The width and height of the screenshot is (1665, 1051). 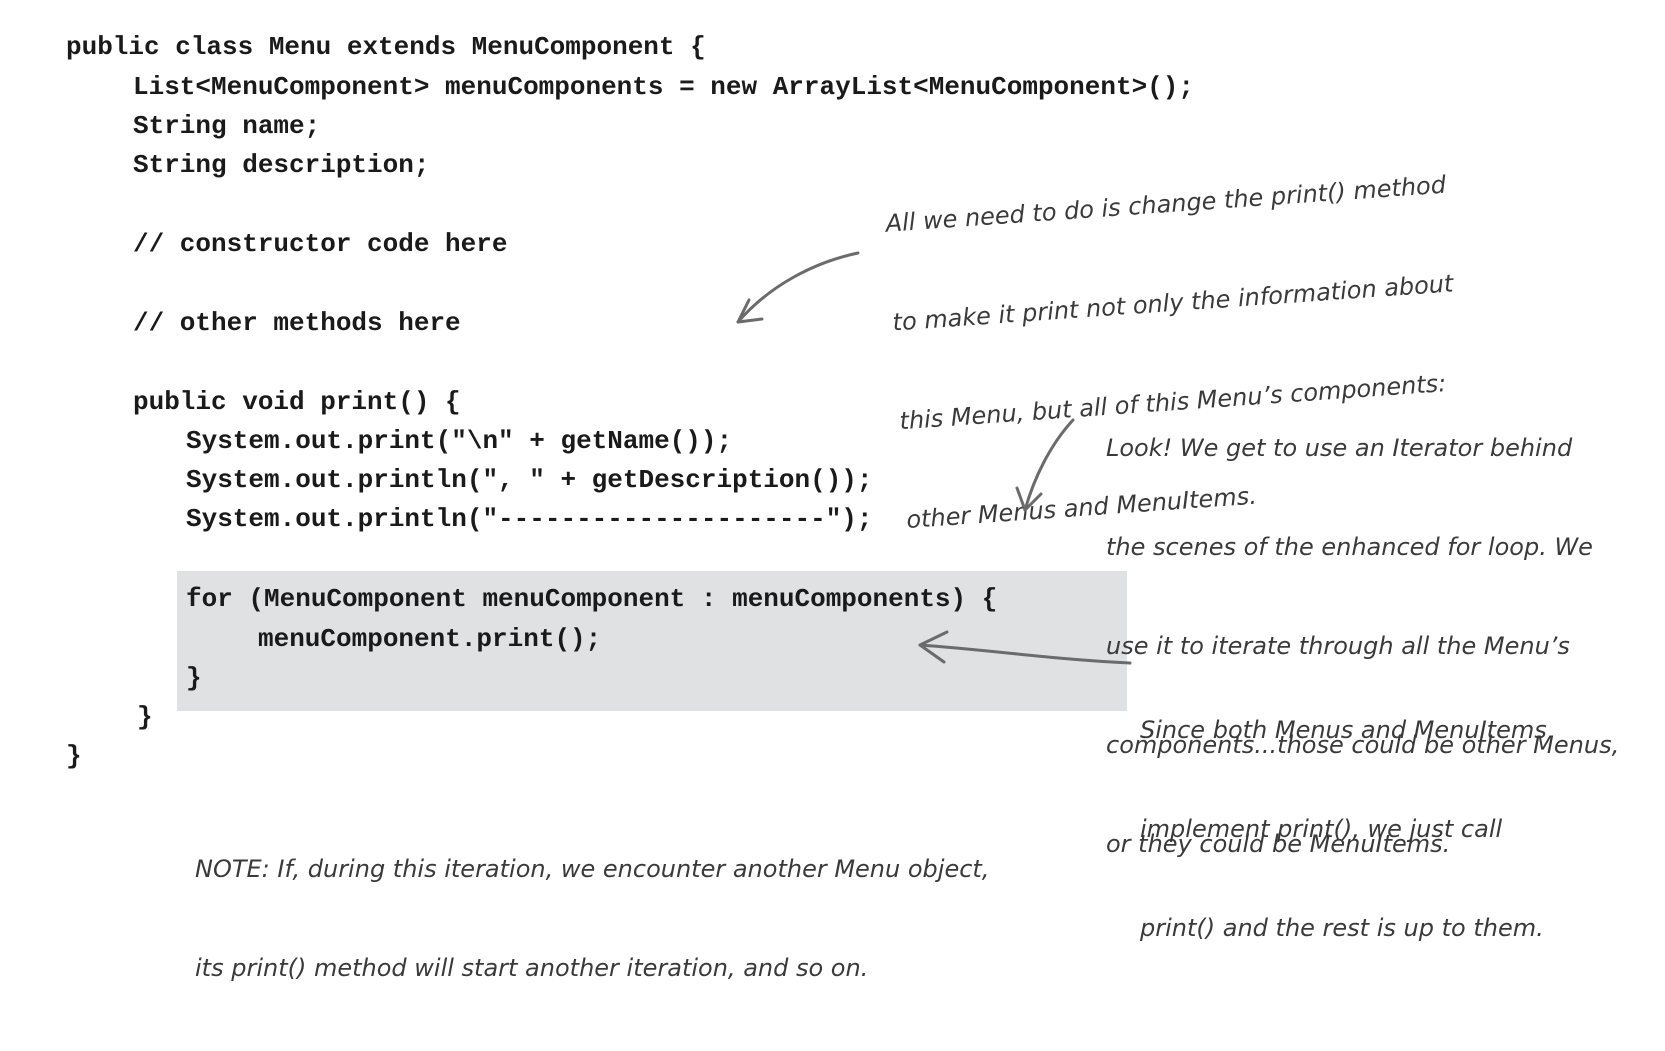 I want to click on annotation-line: Since both Menus and MenuItems, so click(x=1343, y=730).